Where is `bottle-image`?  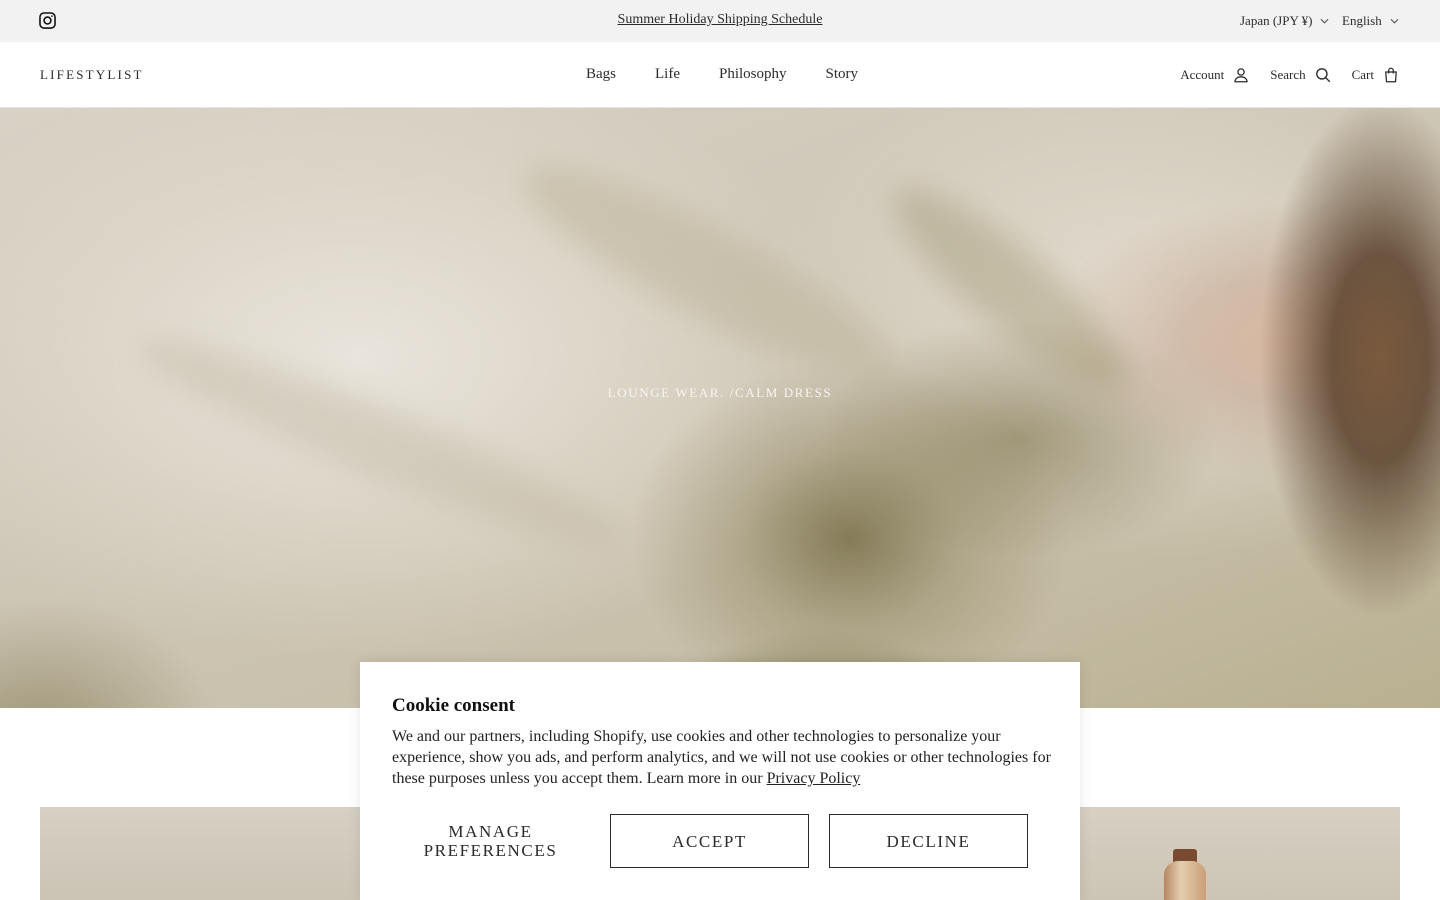 bottle-image is located at coordinates (1185, 880).